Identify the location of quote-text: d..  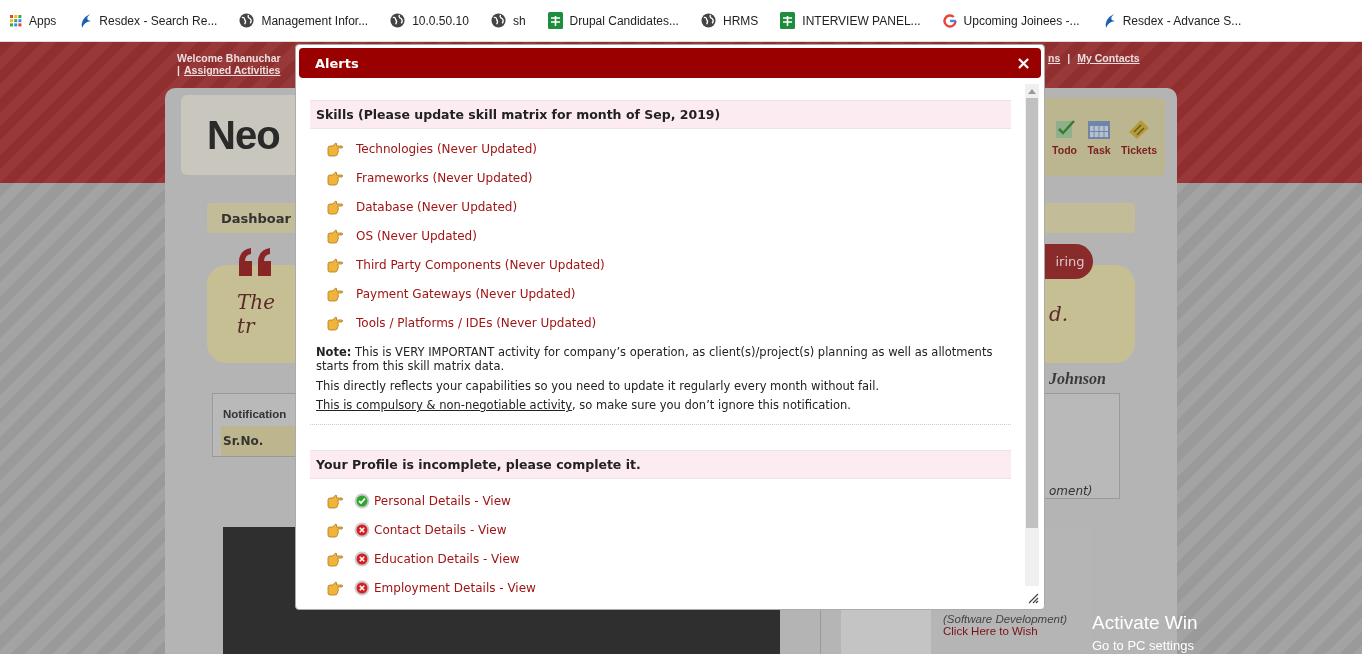
(1059, 314).